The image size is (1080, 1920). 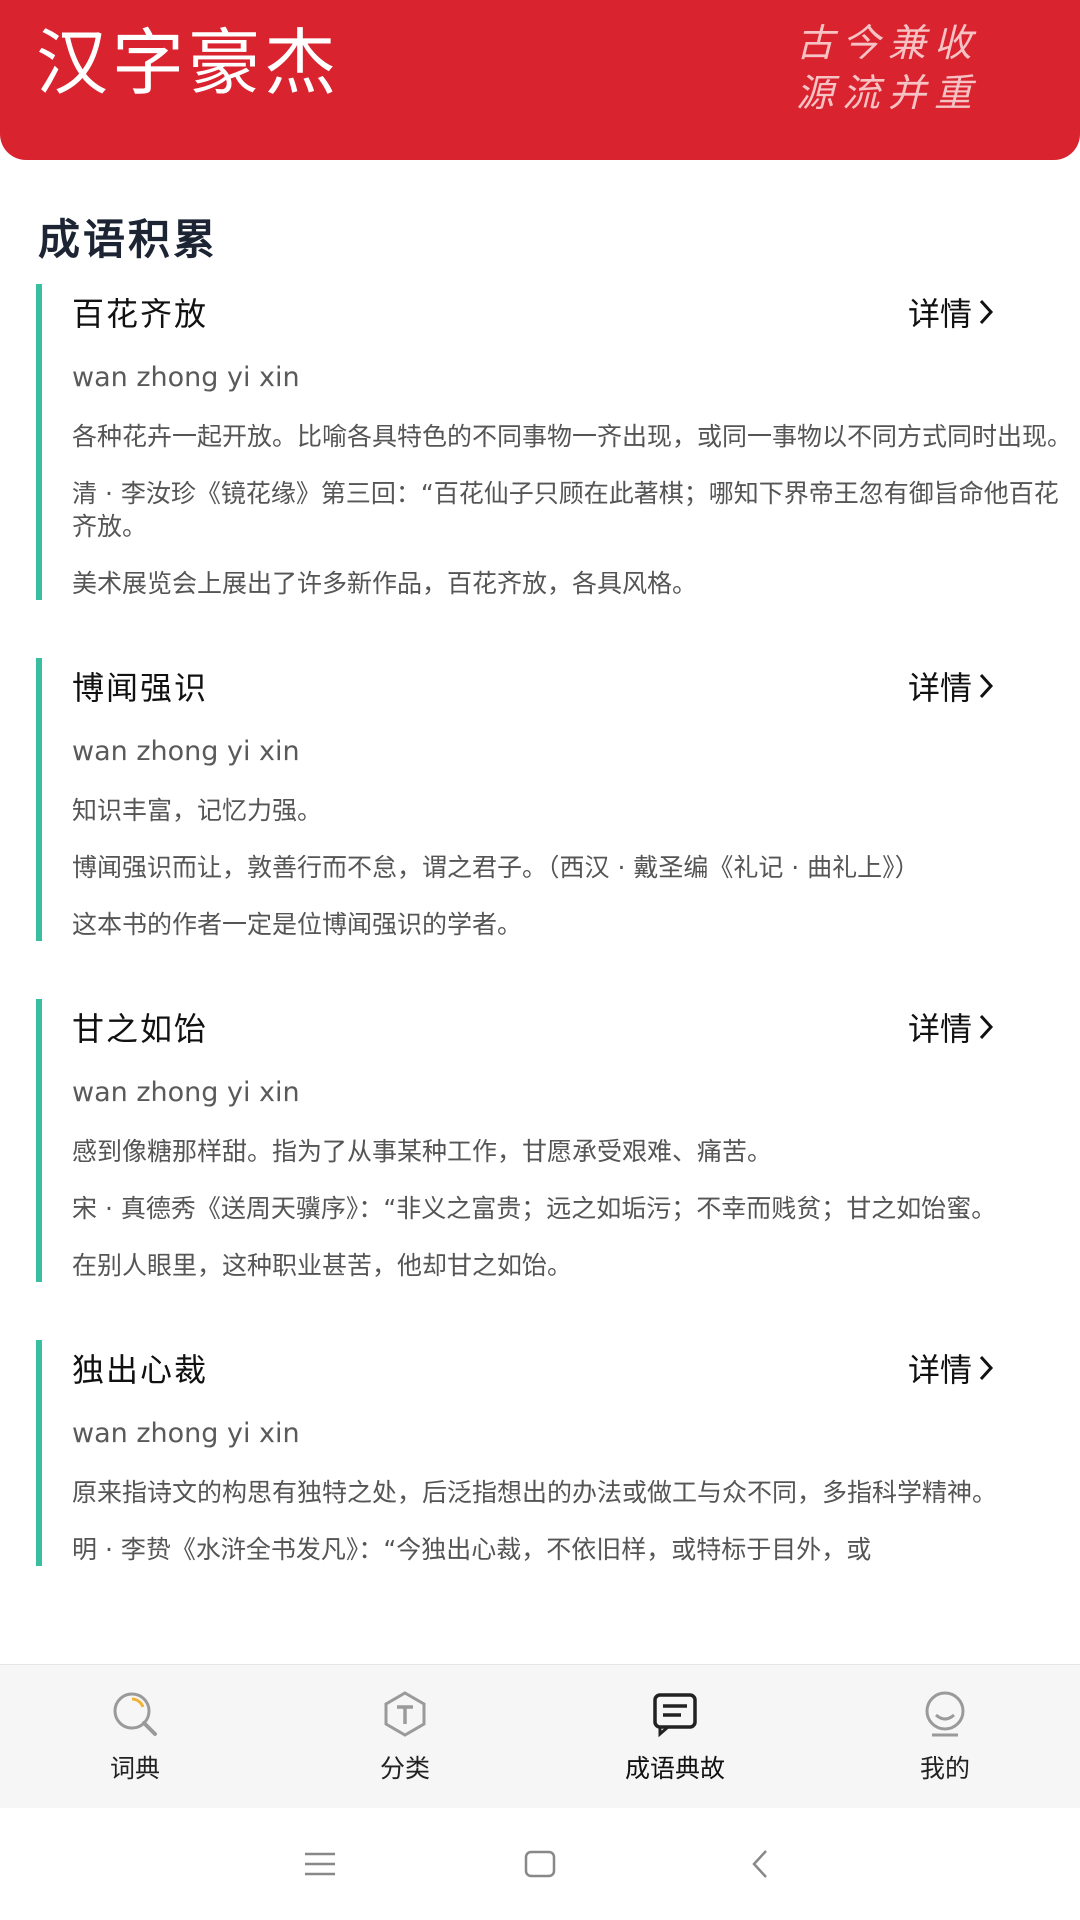 I want to click on idiom-name: 甘之如饴, so click(x=140, y=1029).